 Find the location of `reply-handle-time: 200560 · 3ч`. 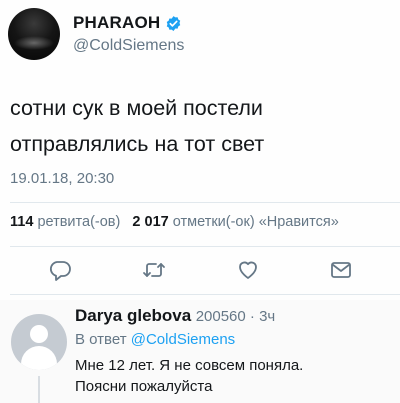

reply-handle-time: 200560 · 3ч is located at coordinates (236, 316).